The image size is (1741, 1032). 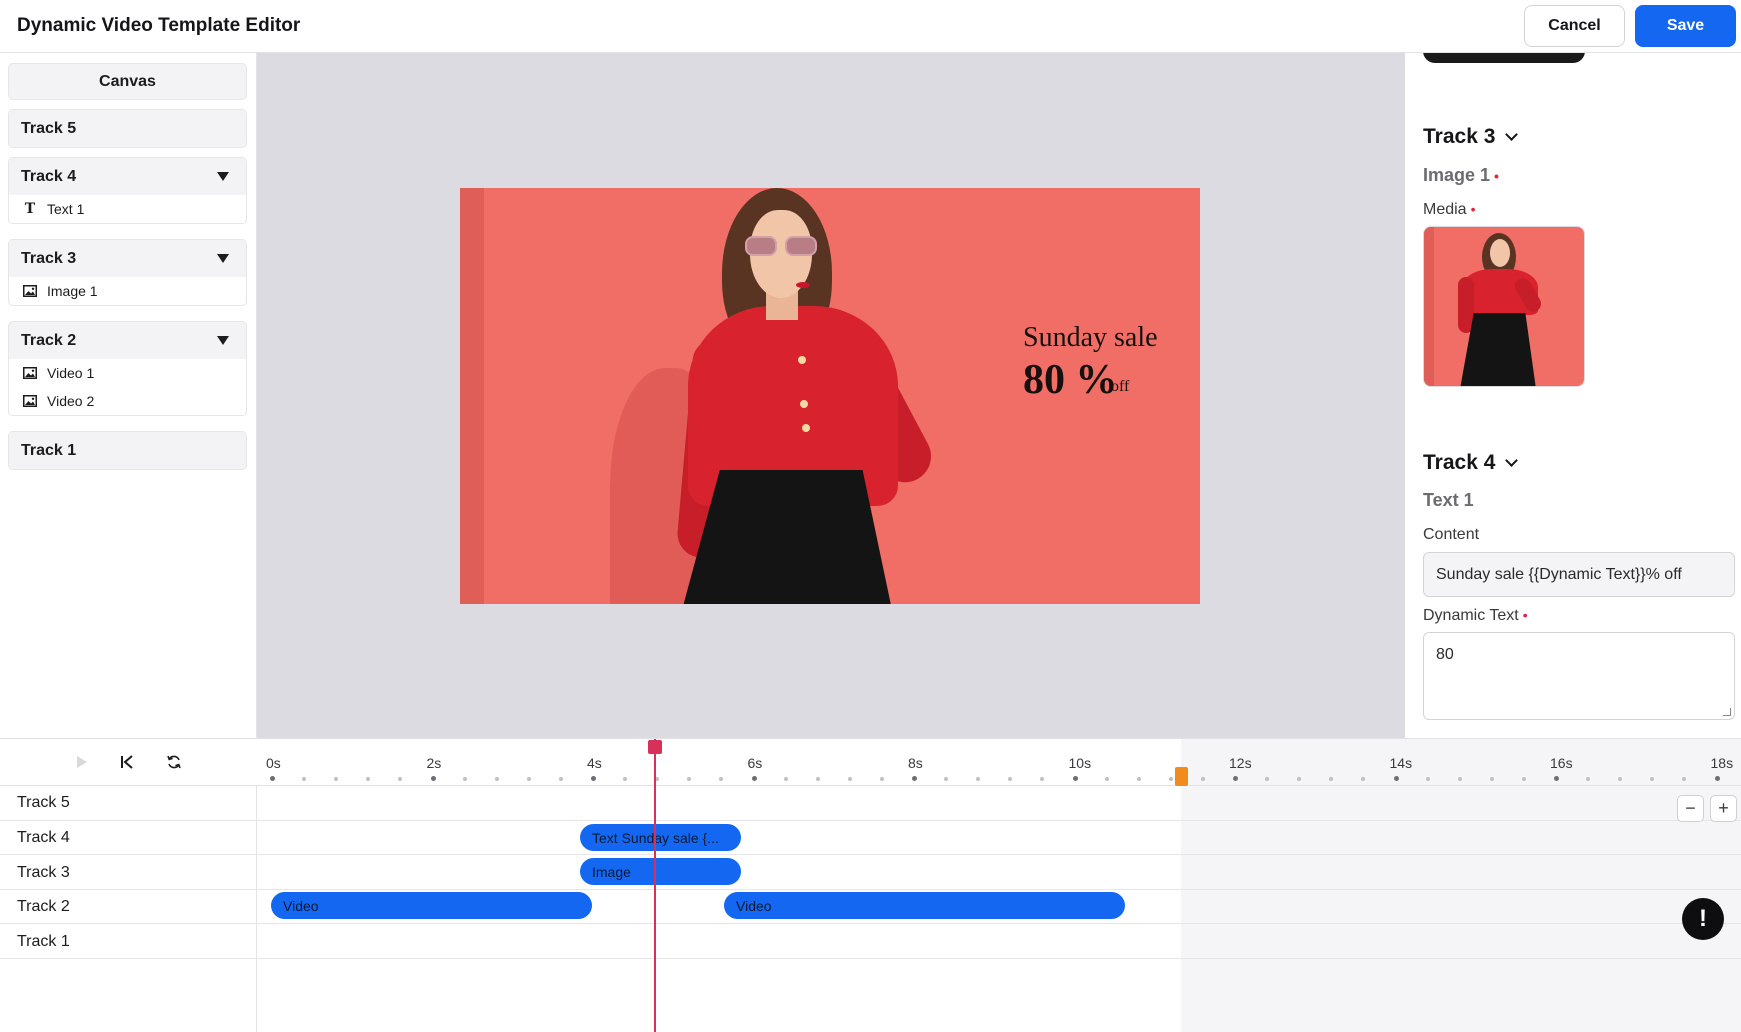 I want to click on sale-value: 80, so click(x=1044, y=380).